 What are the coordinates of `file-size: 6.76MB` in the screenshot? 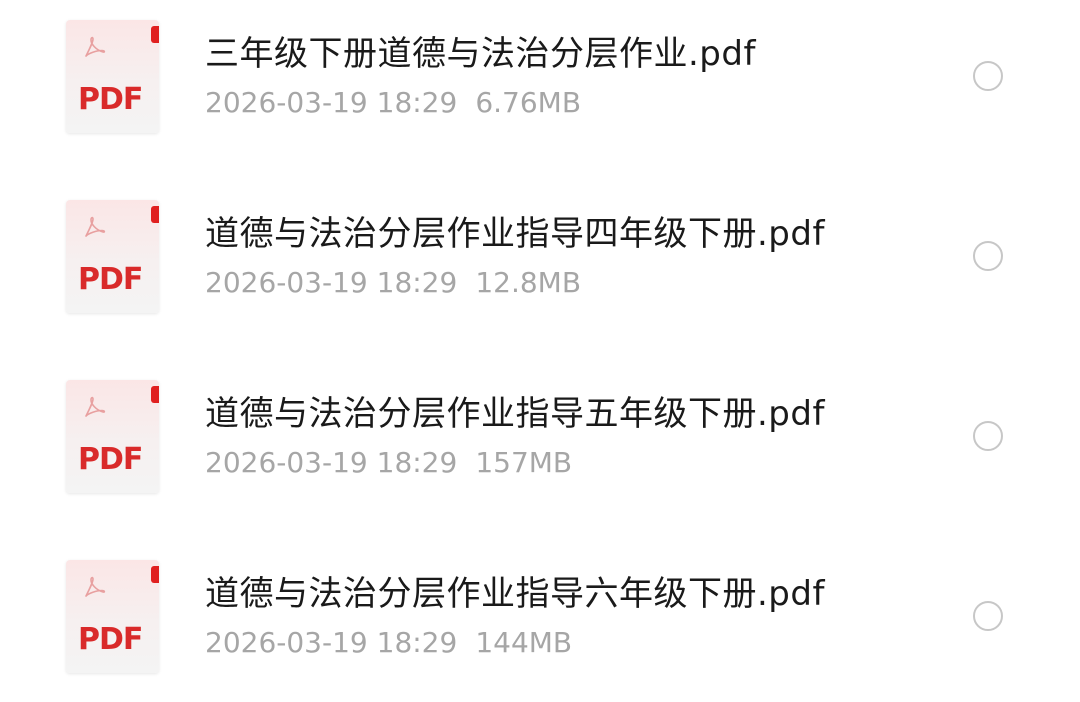 It's located at (528, 102).